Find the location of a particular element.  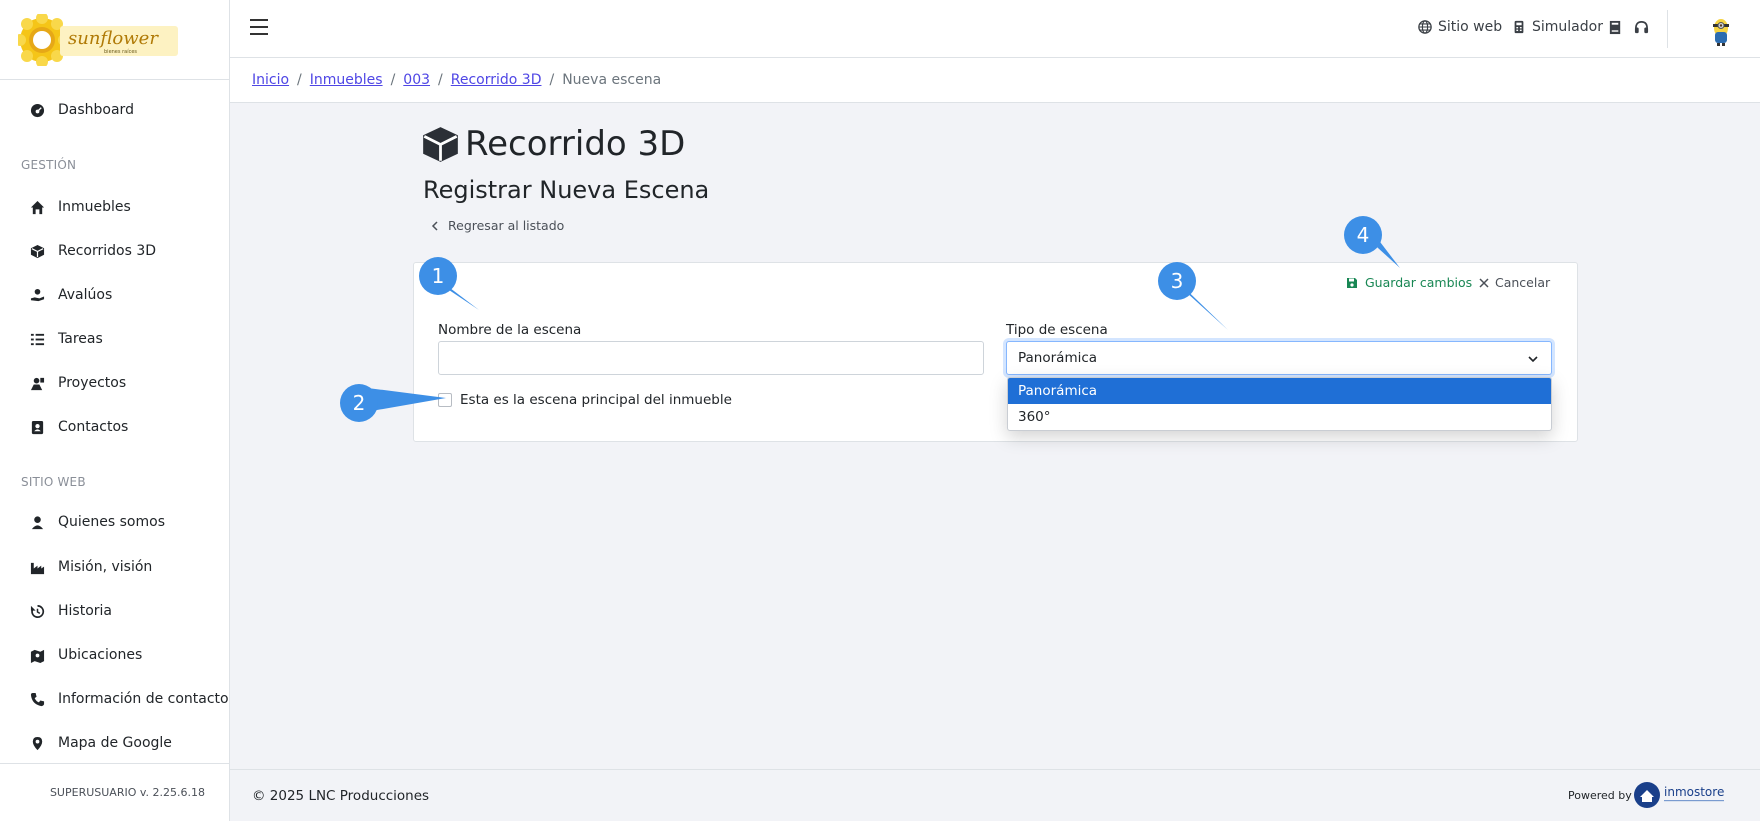

history-icon is located at coordinates (37, 611).